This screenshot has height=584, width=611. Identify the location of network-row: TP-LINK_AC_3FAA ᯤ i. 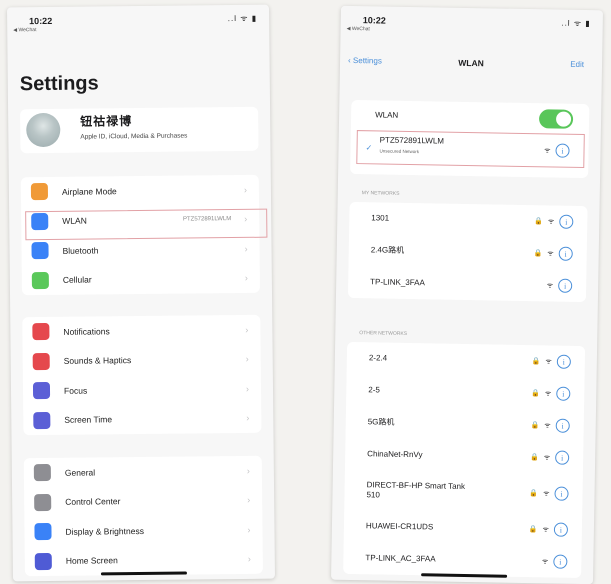
(462, 560).